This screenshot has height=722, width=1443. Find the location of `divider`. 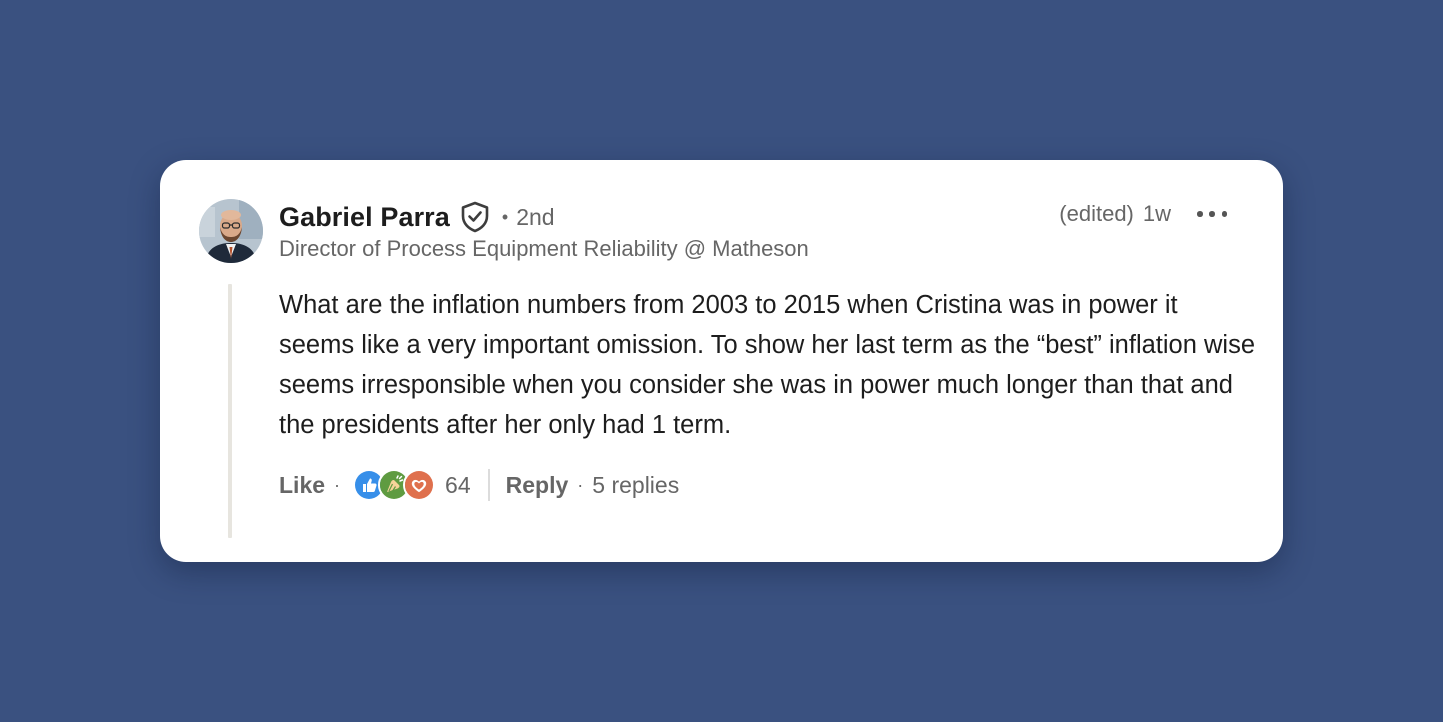

divider is located at coordinates (488, 485).